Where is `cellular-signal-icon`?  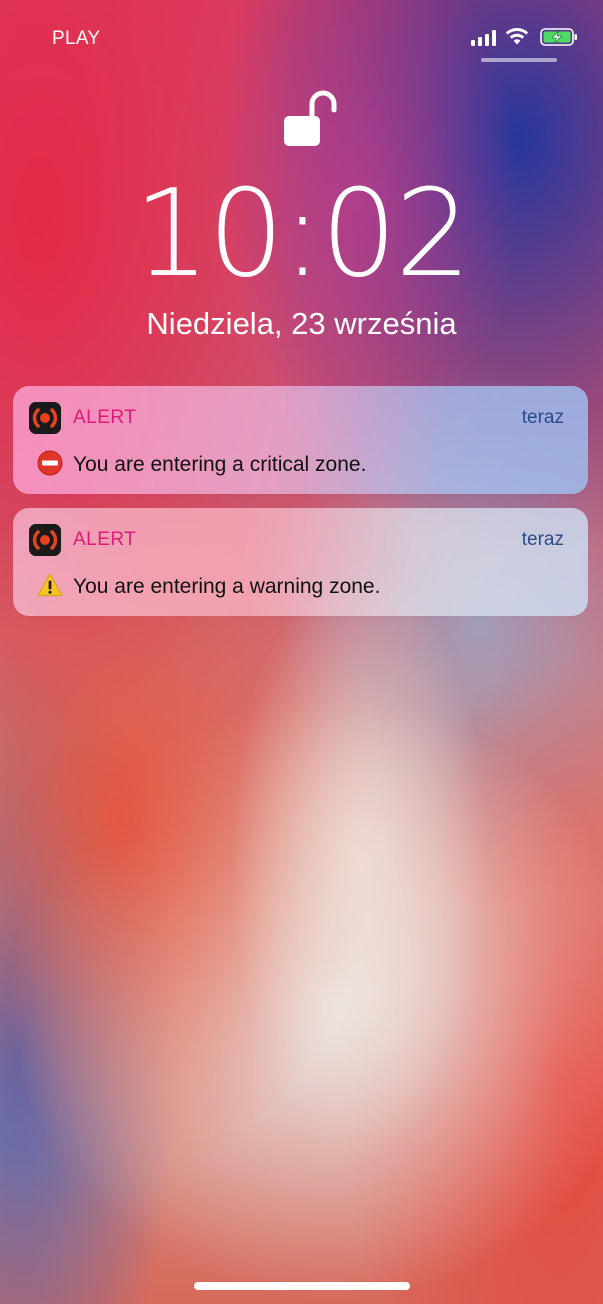
cellular-signal-icon is located at coordinates (484, 38).